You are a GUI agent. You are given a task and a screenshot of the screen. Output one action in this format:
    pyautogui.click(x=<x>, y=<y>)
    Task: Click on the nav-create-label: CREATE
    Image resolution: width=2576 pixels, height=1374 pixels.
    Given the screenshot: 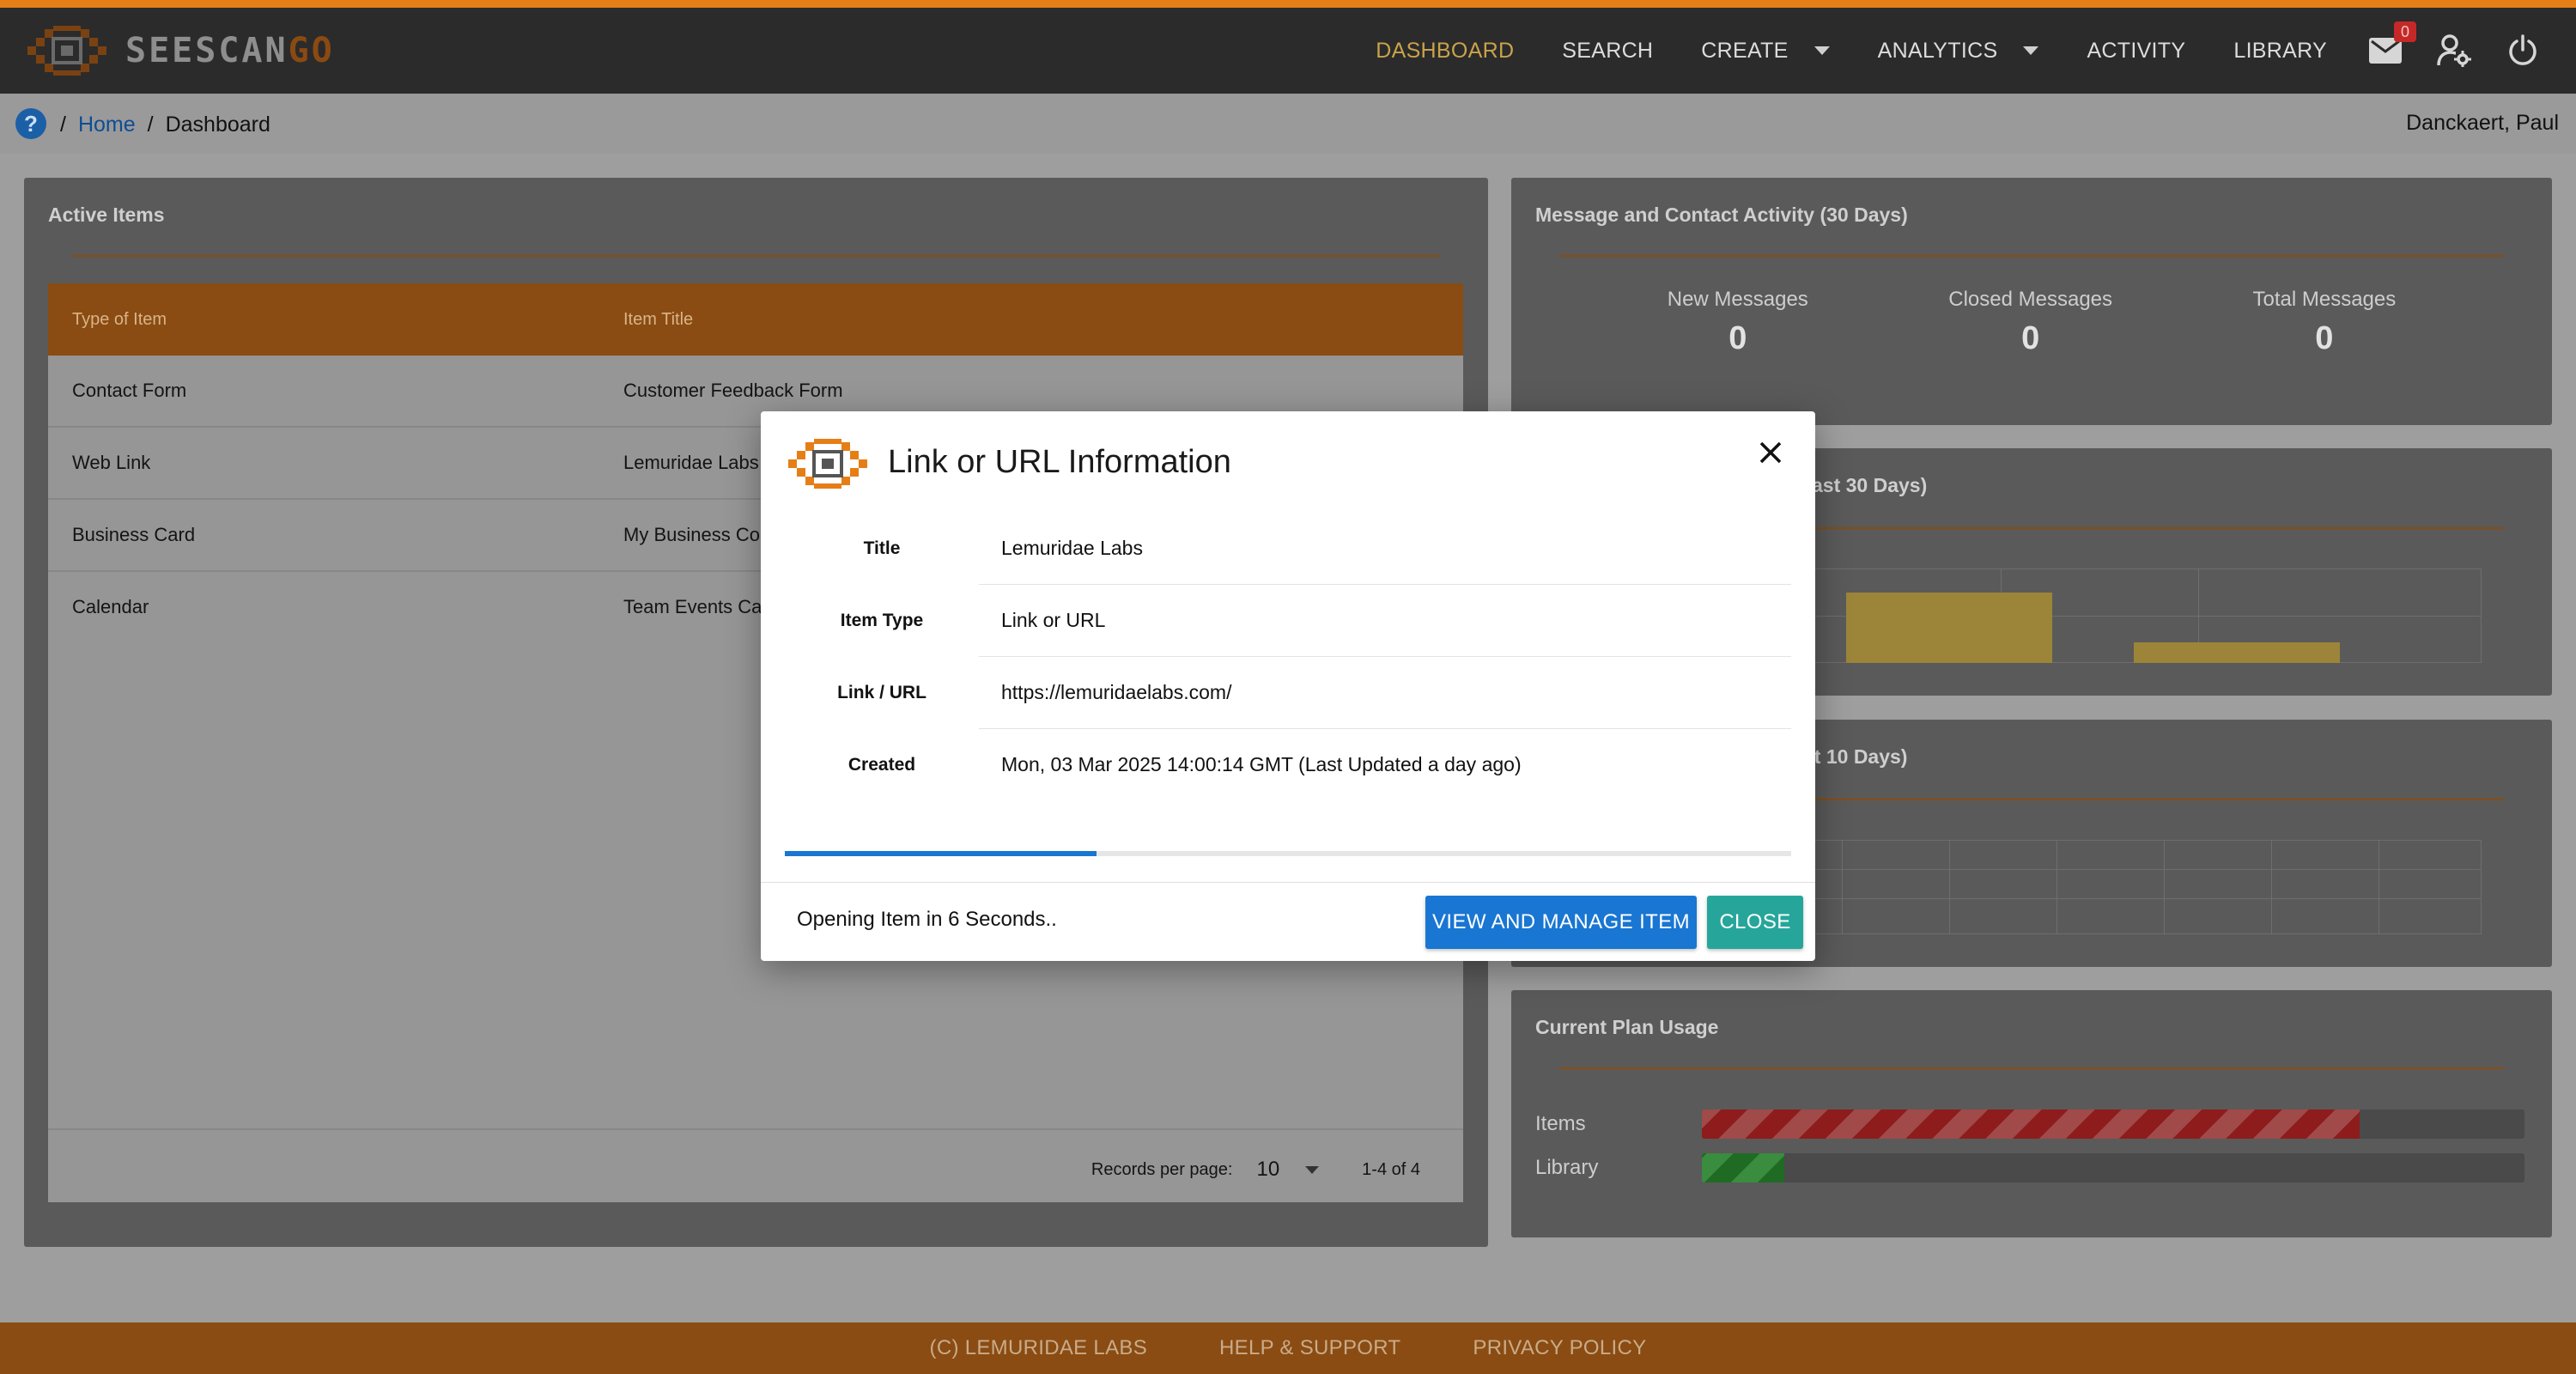 What is the action you would take?
    pyautogui.click(x=1745, y=50)
    